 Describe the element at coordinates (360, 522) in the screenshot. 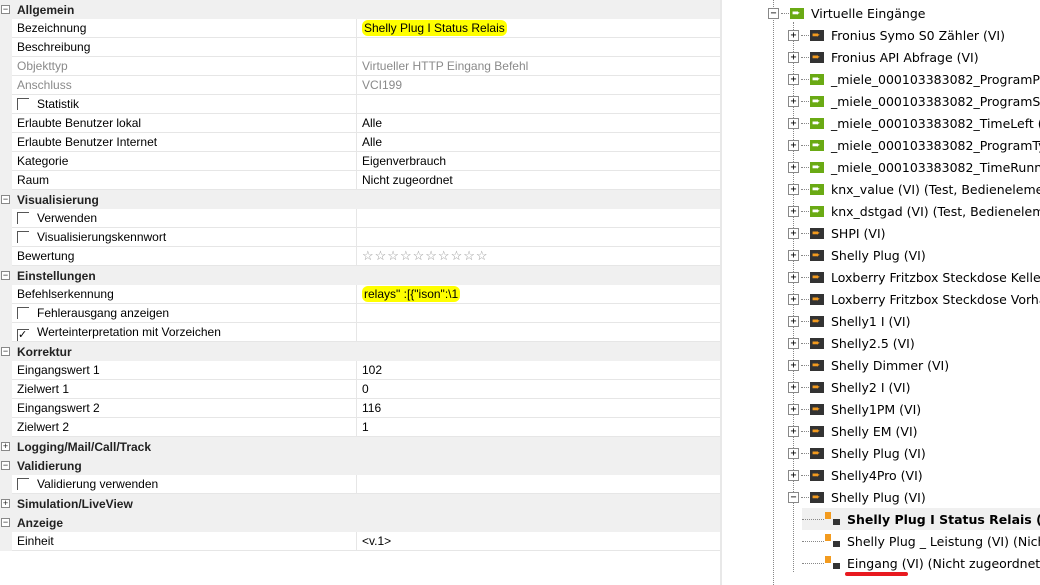

I see `section-header-anzeige: − Anzeige` at that location.